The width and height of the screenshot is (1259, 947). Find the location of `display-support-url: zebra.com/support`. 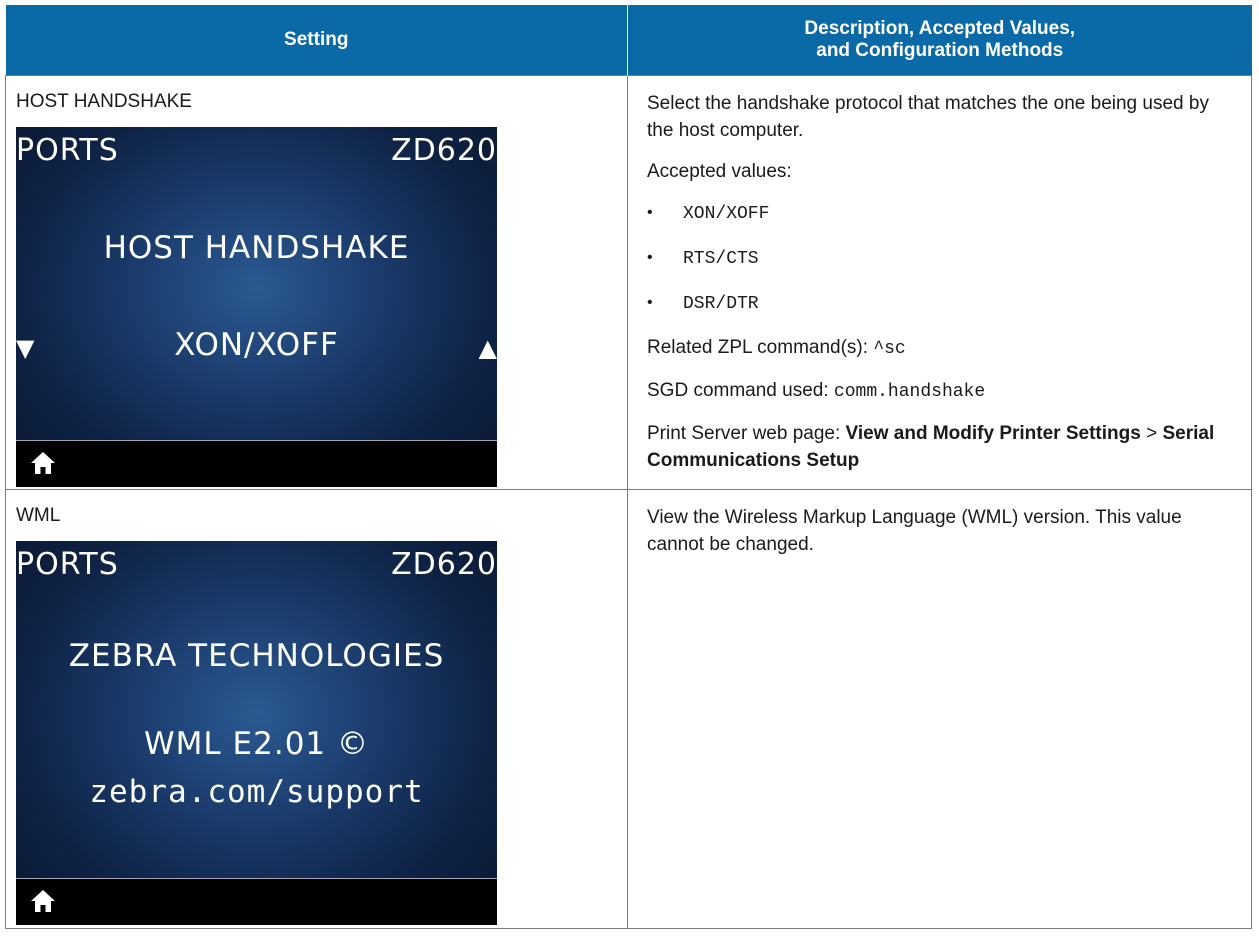

display-support-url: zebra.com/support is located at coordinates (256, 792).